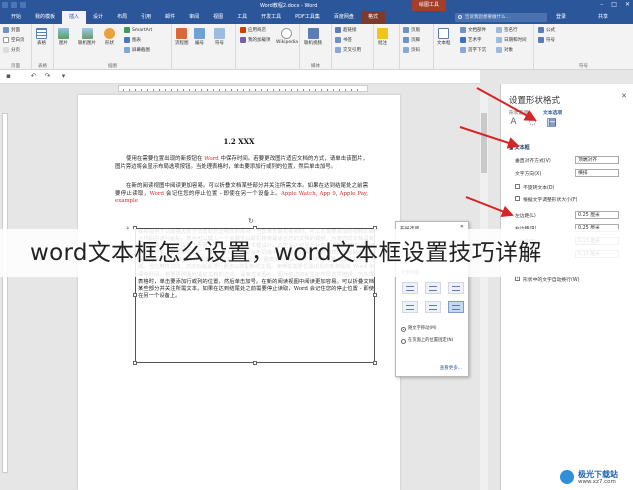 This screenshot has height=490, width=633. I want to click on wrap-topbottom-icon, so click(410, 307).